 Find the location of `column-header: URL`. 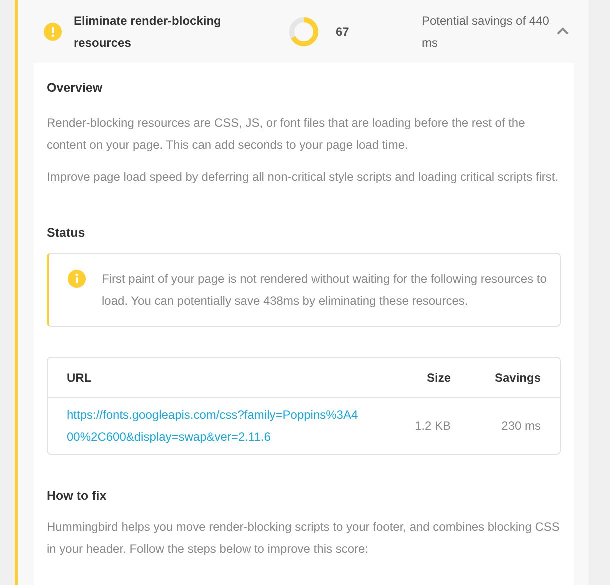

column-header: URL is located at coordinates (80, 378).